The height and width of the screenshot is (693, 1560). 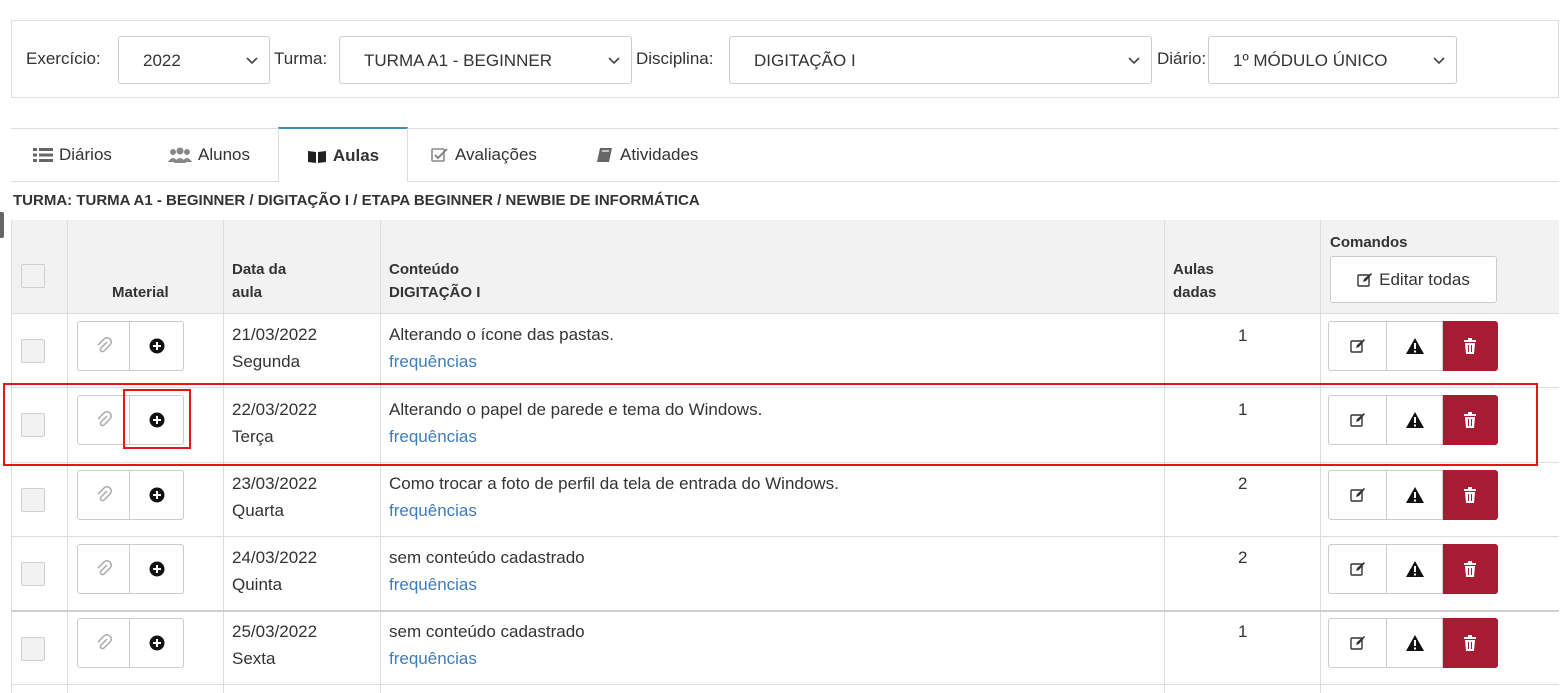 I want to click on select-all-checkbox, so click(x=33, y=276).